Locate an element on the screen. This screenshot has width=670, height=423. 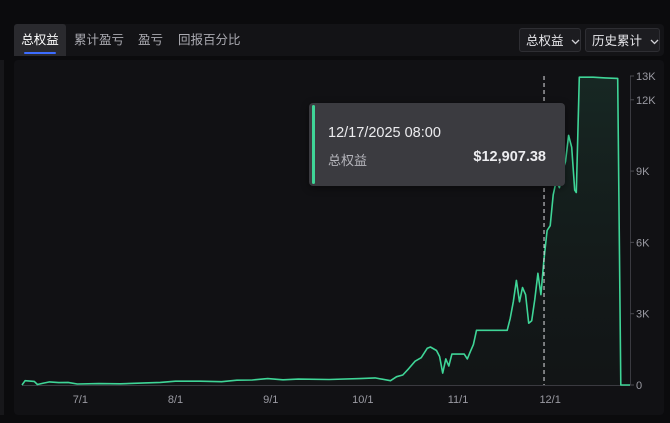
y-tick-label: 9K is located at coordinates (643, 172).